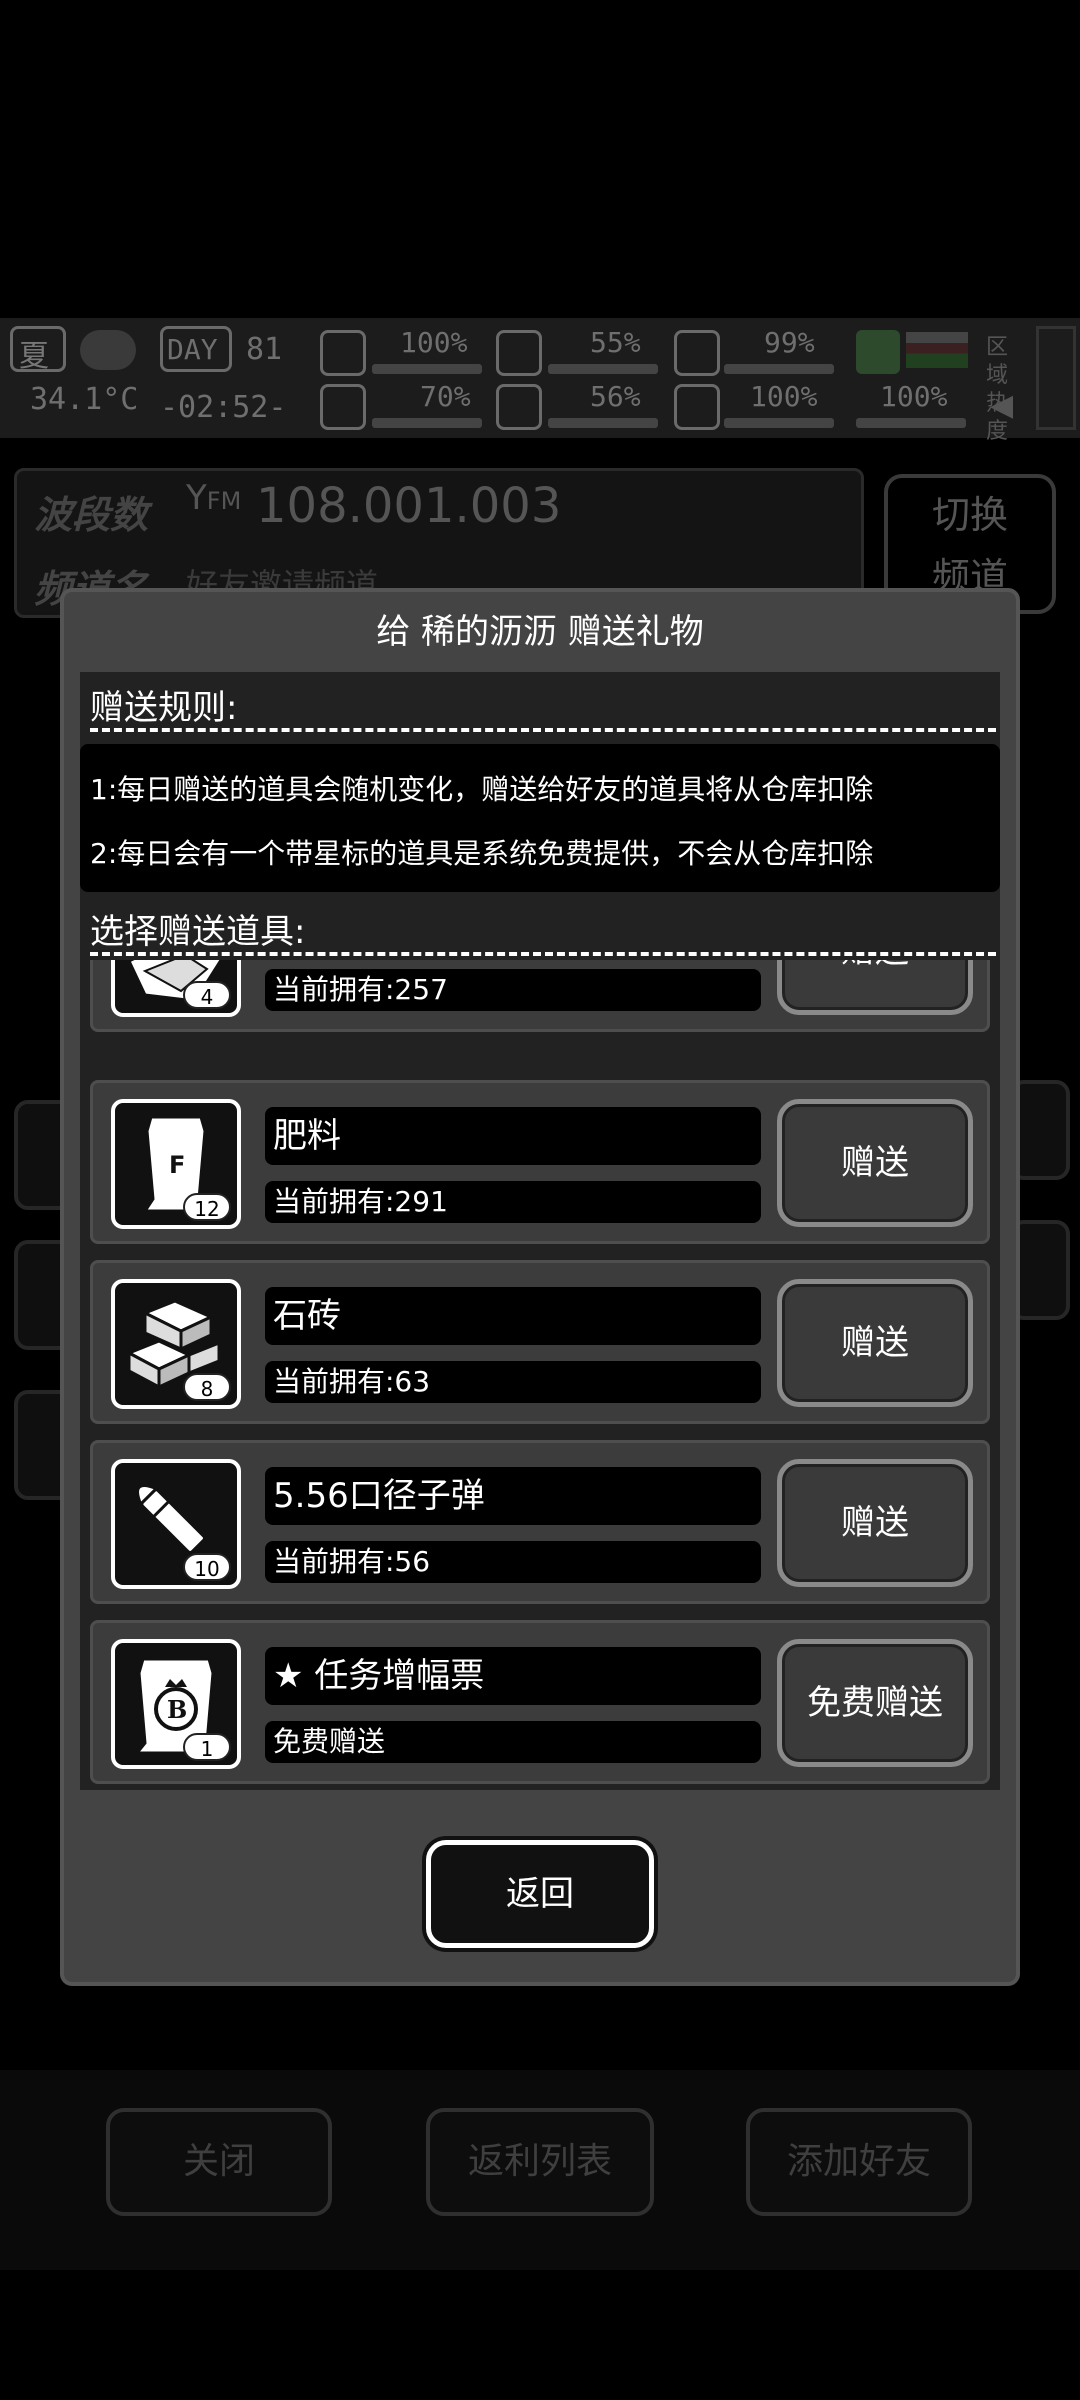 This screenshot has height=2400, width=1080. Describe the element at coordinates (343, 407) in the screenshot. I see `brain-icon` at that location.